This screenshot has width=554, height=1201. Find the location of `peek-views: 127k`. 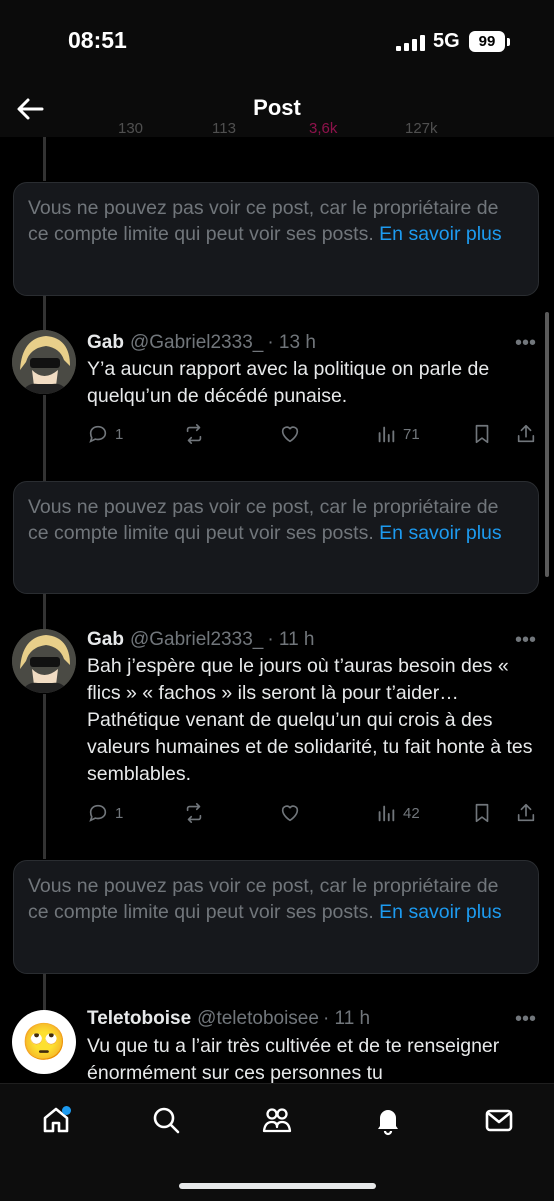

peek-views: 127k is located at coordinates (421, 128).